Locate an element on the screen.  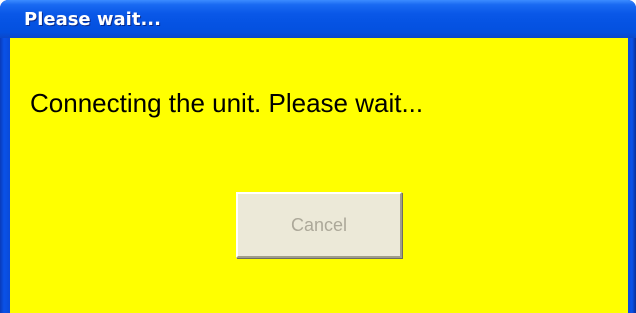
window-frame-left is located at coordinates (5, 175).